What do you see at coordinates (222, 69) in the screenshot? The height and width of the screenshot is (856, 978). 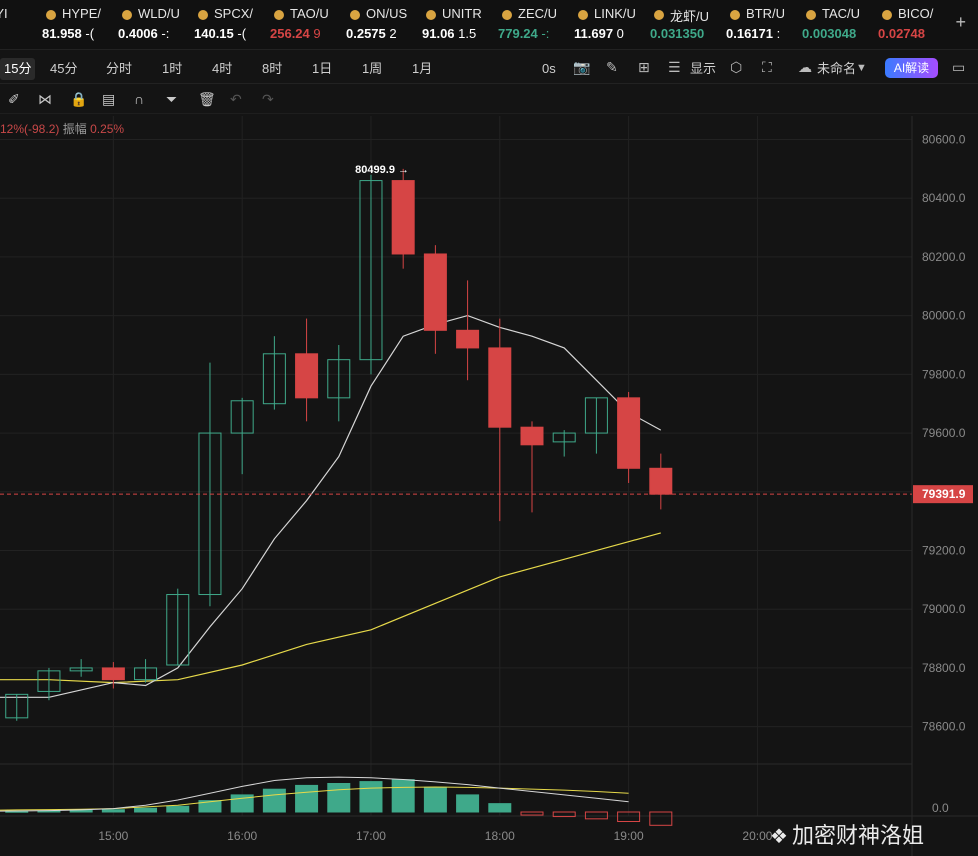 I see `timeframe-4: 4时` at bounding box center [222, 69].